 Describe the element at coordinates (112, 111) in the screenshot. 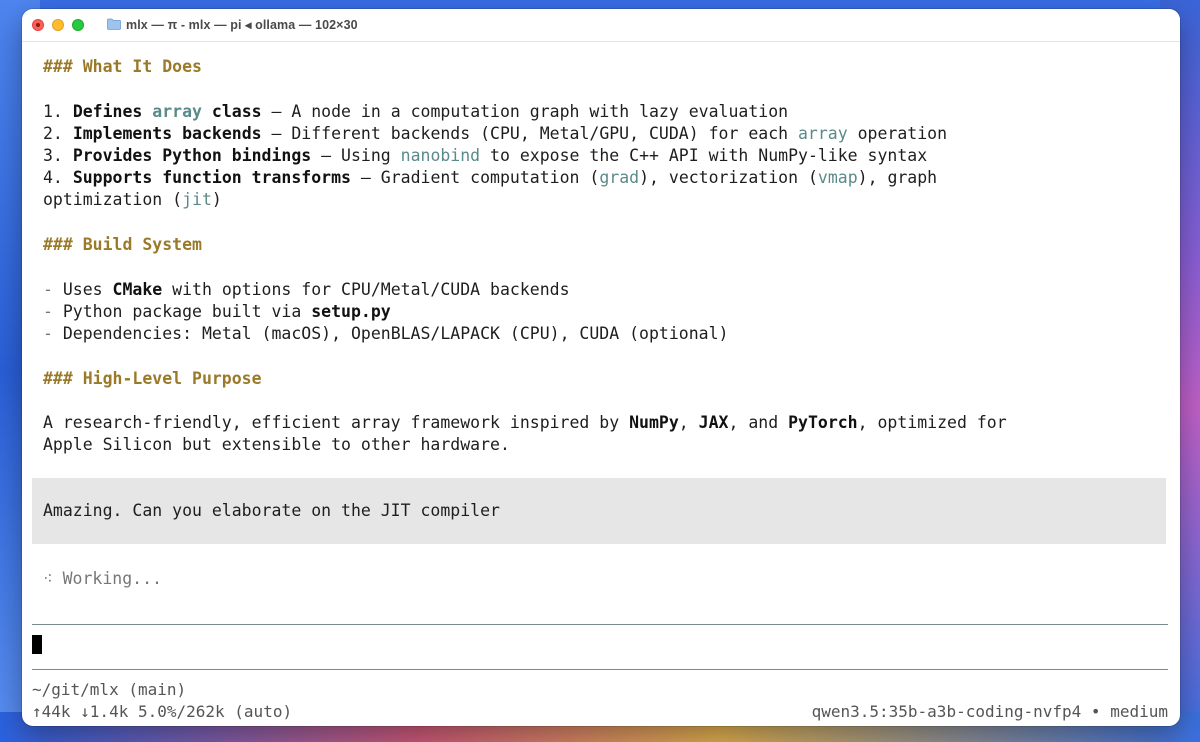

I see `bold-text: Defines` at that location.